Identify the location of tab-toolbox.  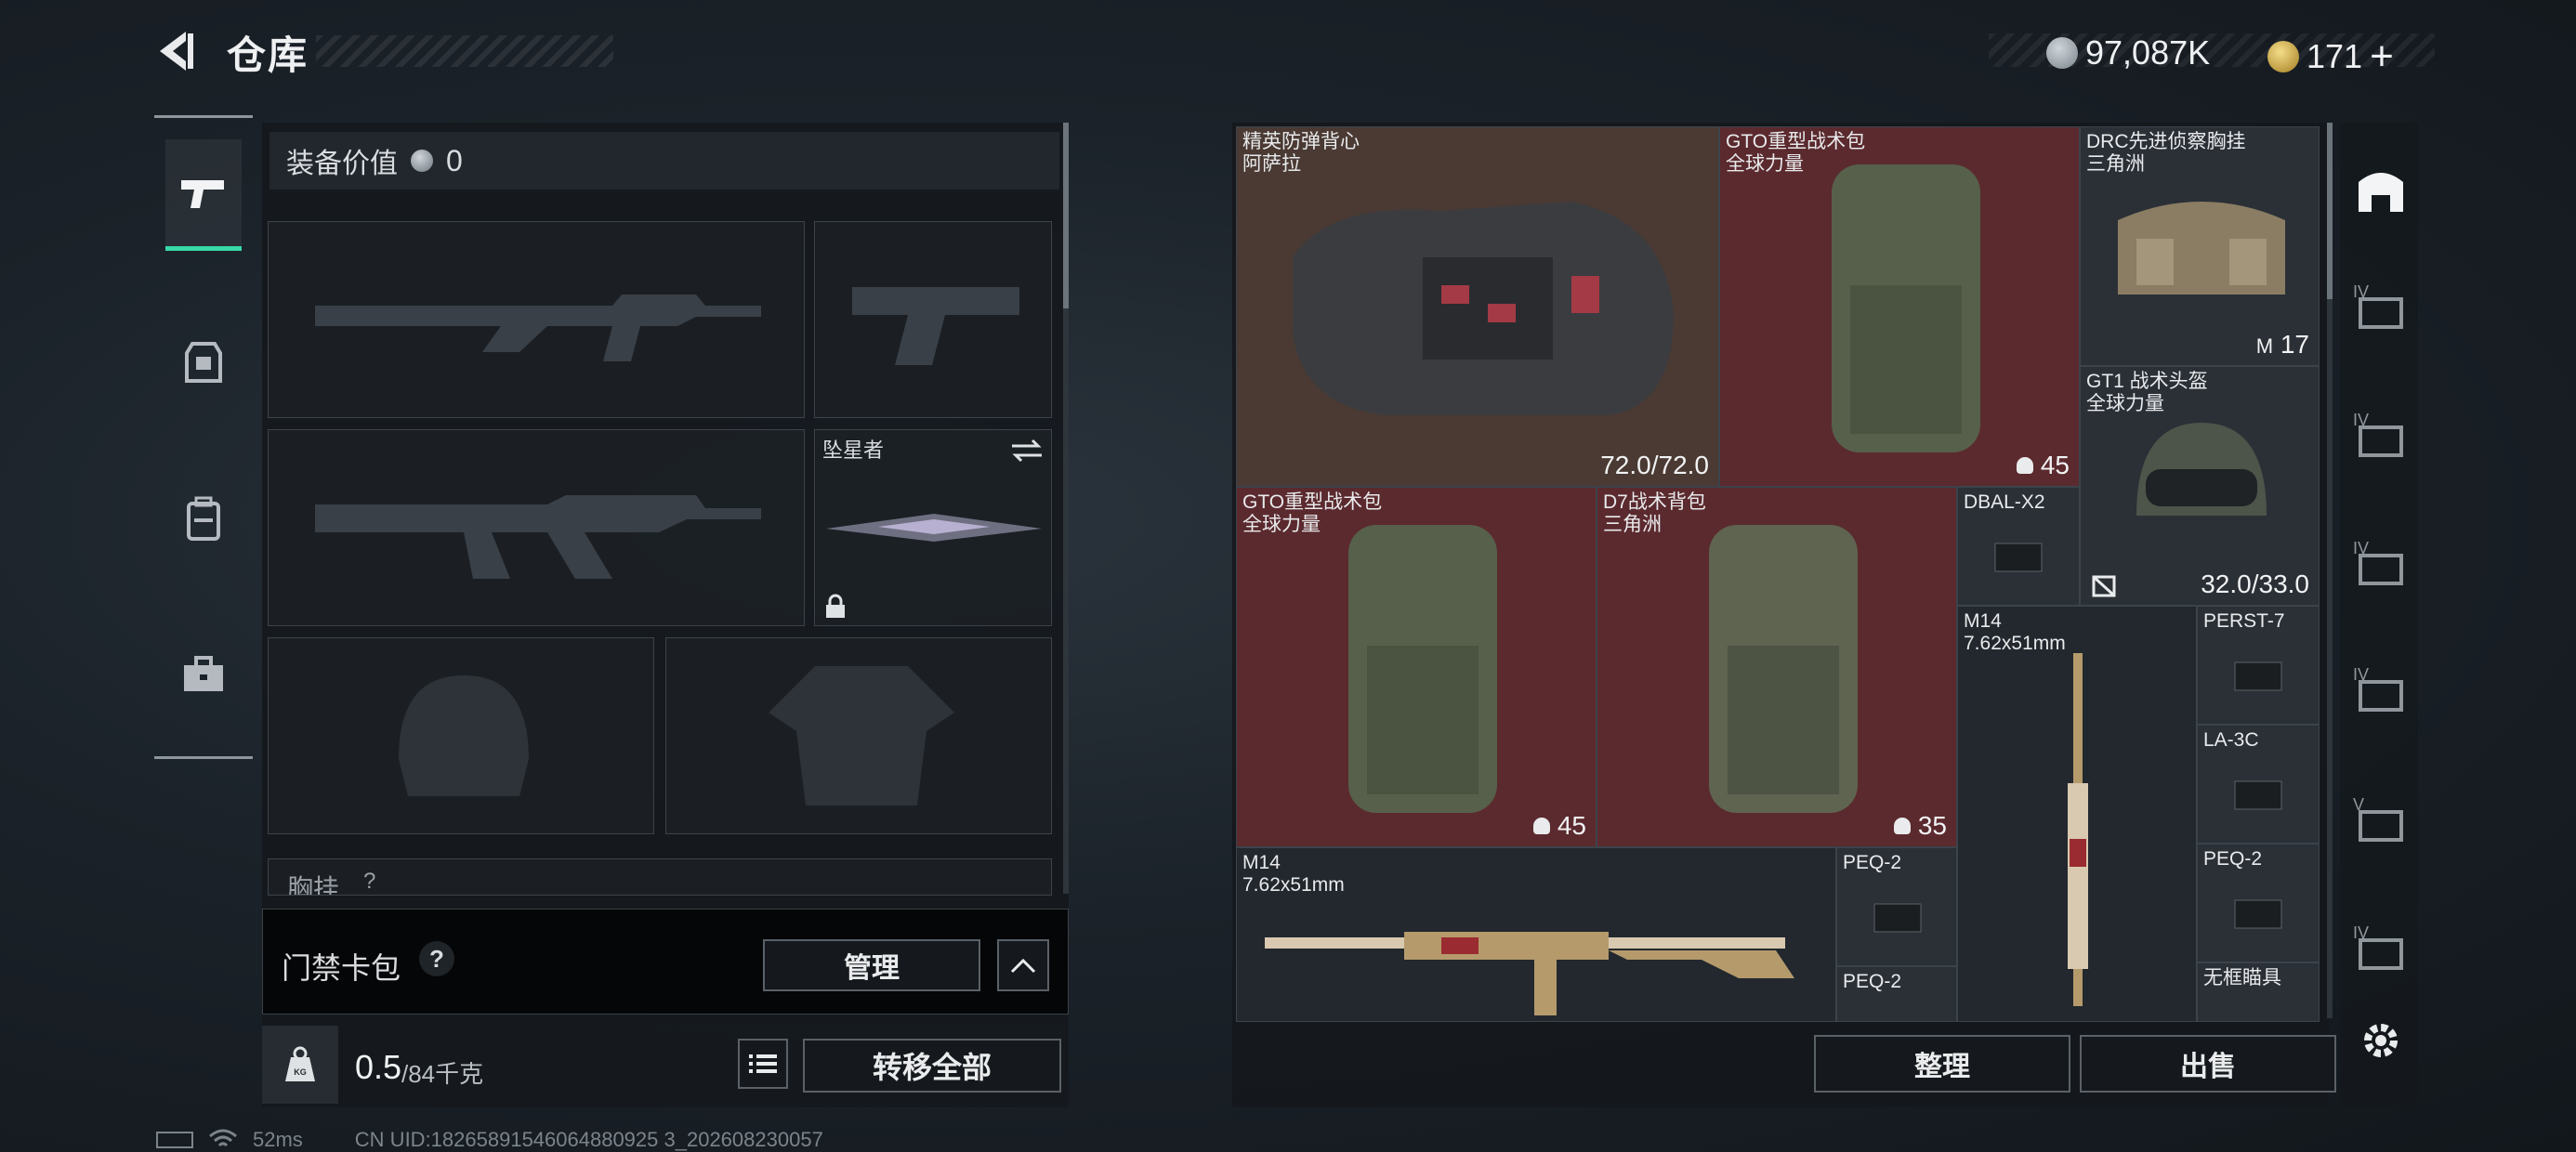
(203, 674).